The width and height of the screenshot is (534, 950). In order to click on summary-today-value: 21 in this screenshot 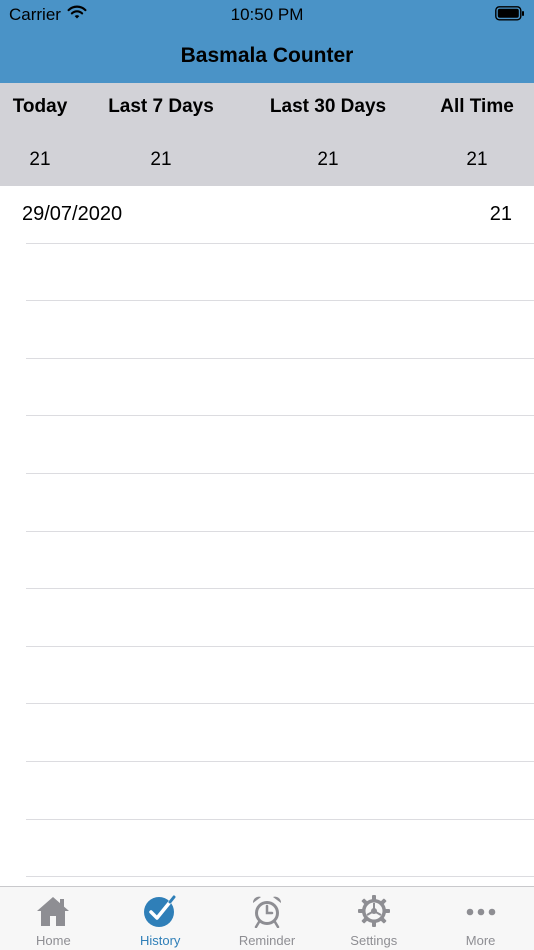, I will do `click(40, 159)`.